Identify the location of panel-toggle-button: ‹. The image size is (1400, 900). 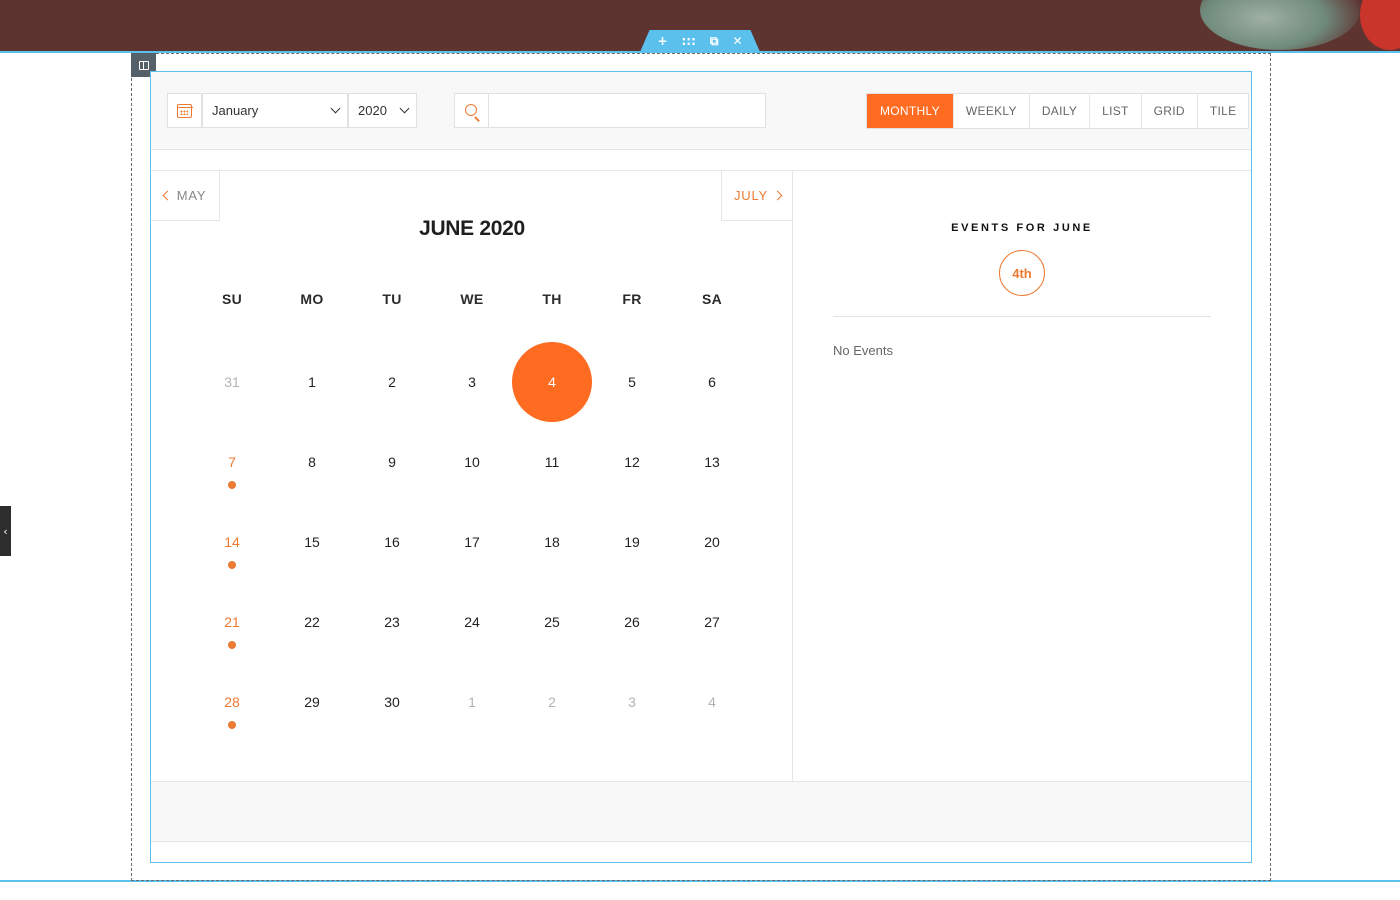
(5, 531).